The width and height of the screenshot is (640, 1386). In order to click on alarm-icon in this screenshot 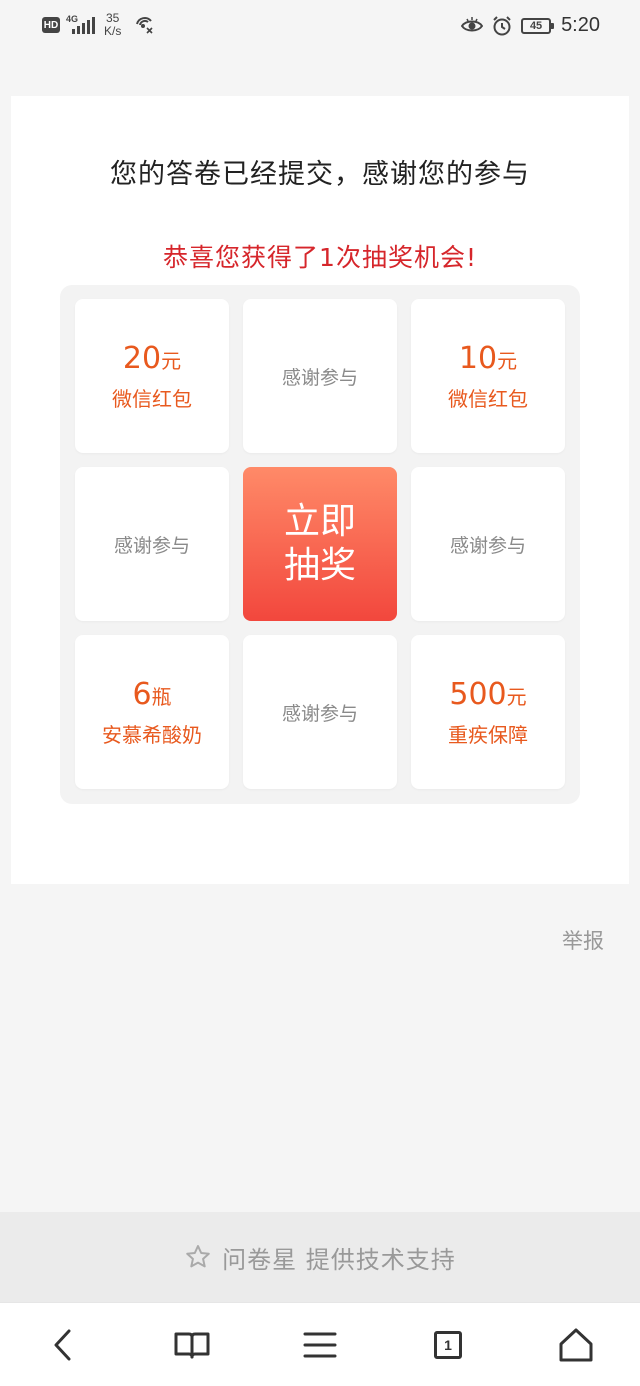, I will do `click(502, 25)`.